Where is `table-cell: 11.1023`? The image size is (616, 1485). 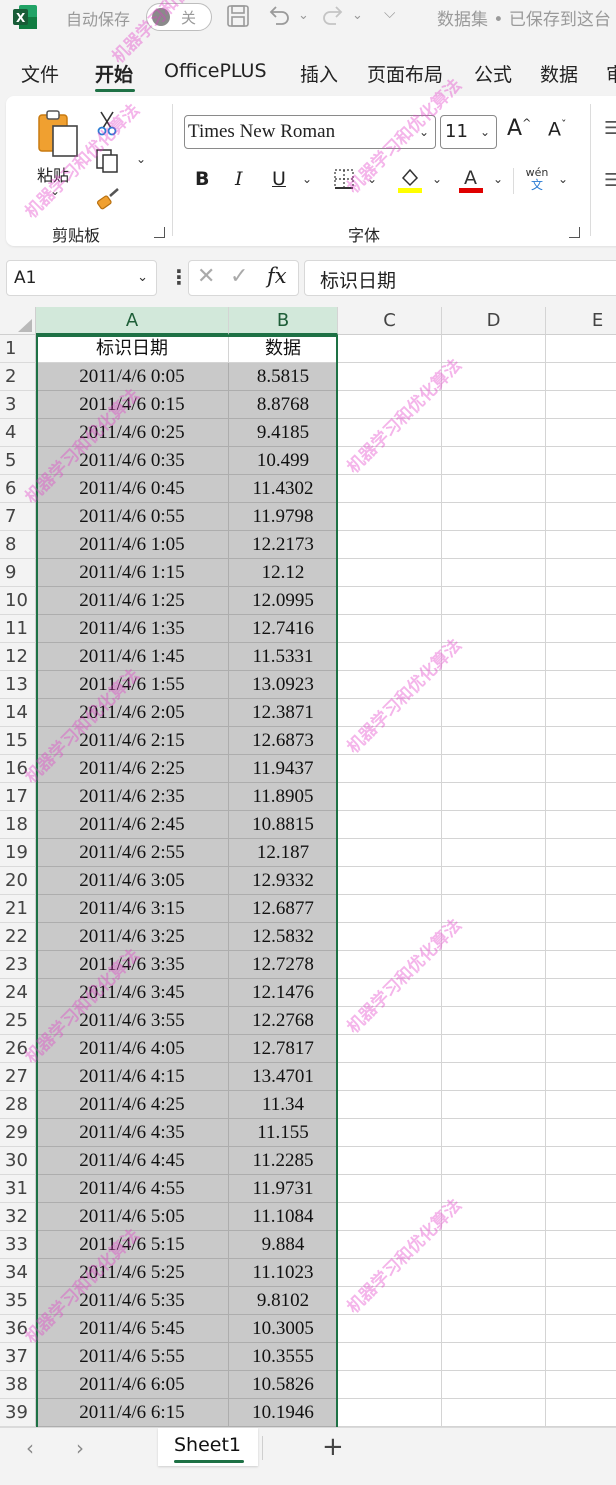
table-cell: 11.1023 is located at coordinates (283, 1273).